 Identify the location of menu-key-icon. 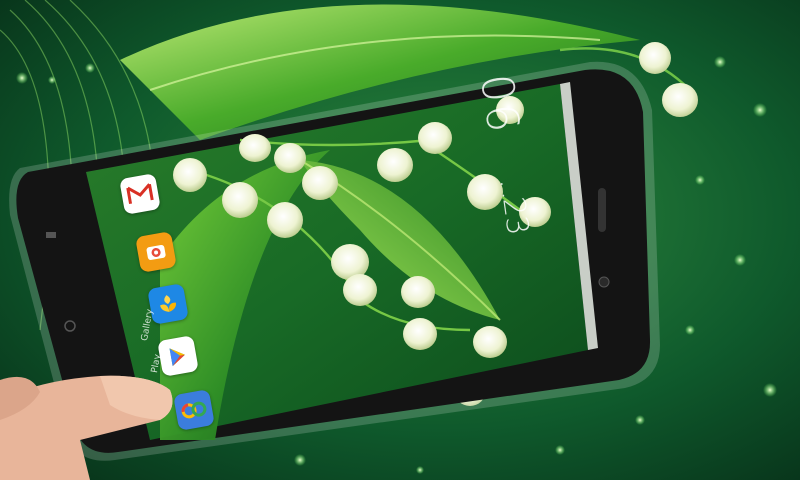
(51, 235).